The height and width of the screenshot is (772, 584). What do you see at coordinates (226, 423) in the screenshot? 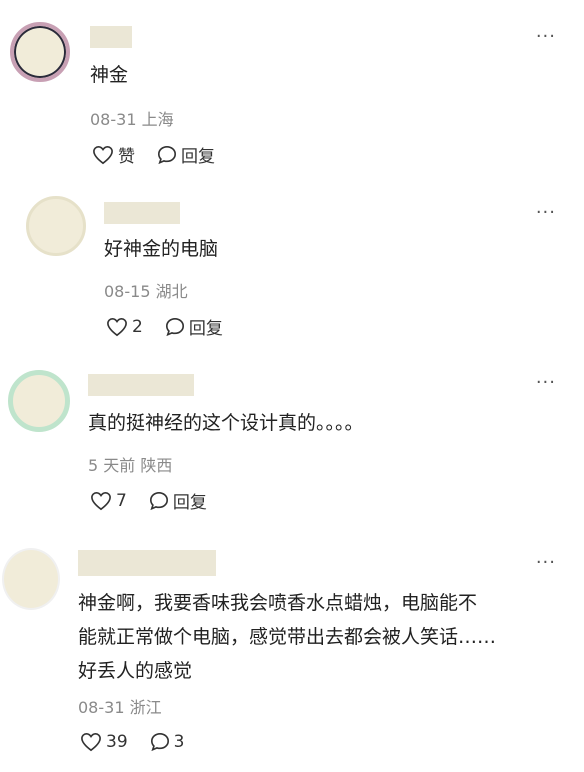
I see `comment-text: 真的挺神经的这个设计真的。。。。` at bounding box center [226, 423].